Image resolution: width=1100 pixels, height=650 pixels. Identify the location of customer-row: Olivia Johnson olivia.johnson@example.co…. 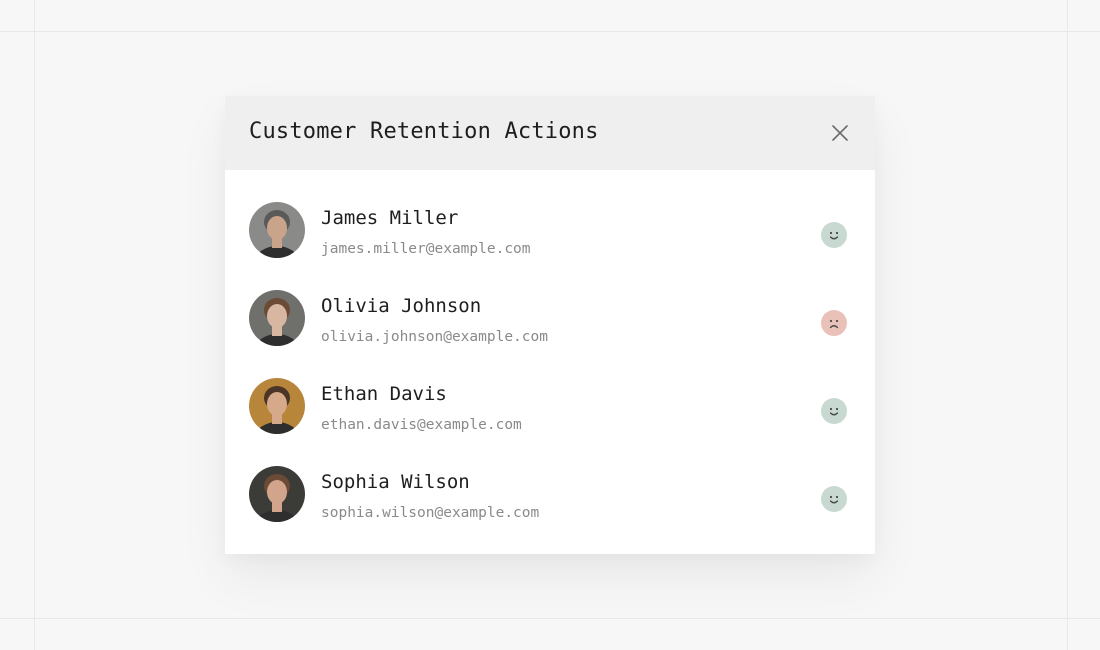
(550, 320).